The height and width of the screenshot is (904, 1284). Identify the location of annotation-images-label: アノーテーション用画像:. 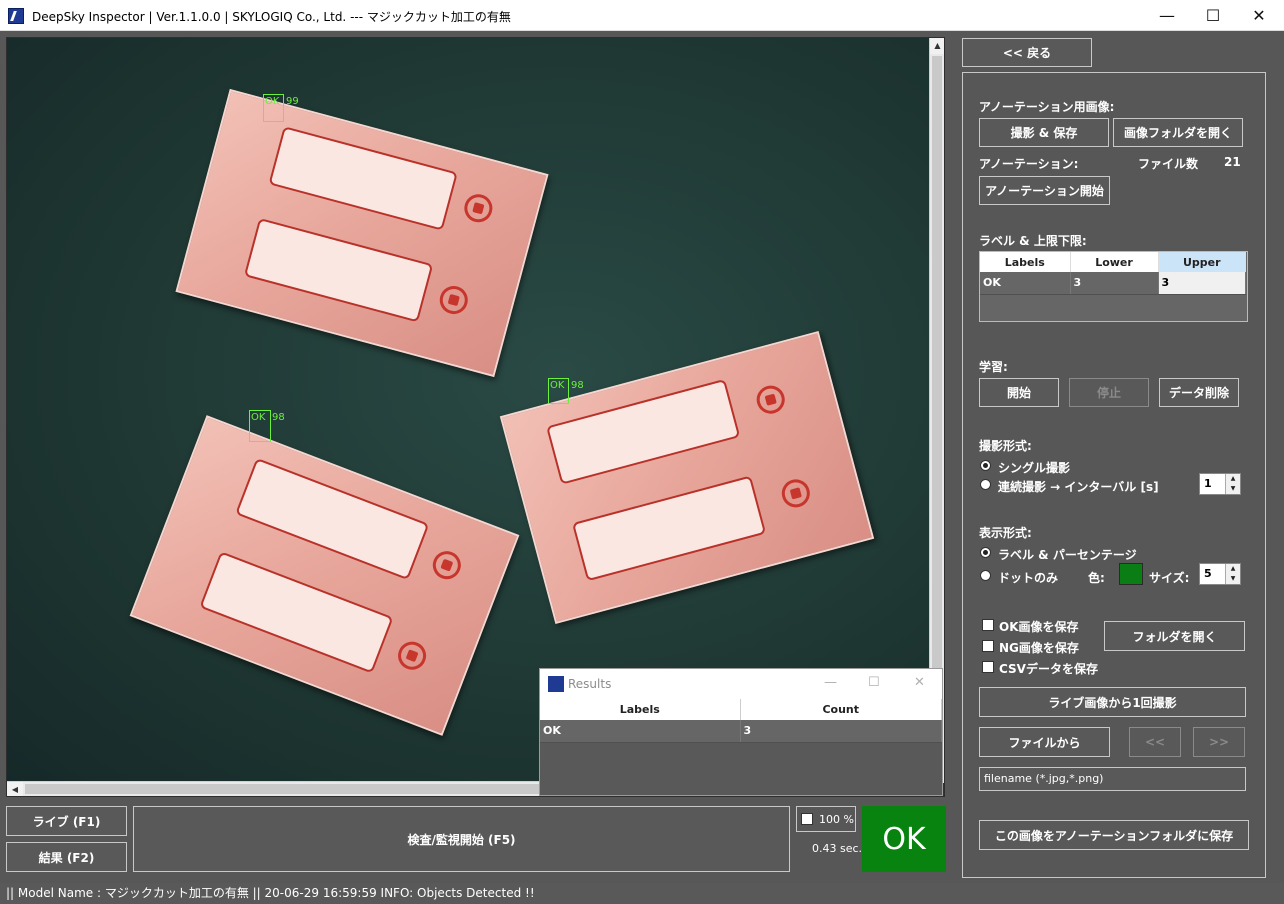
(1047, 107).